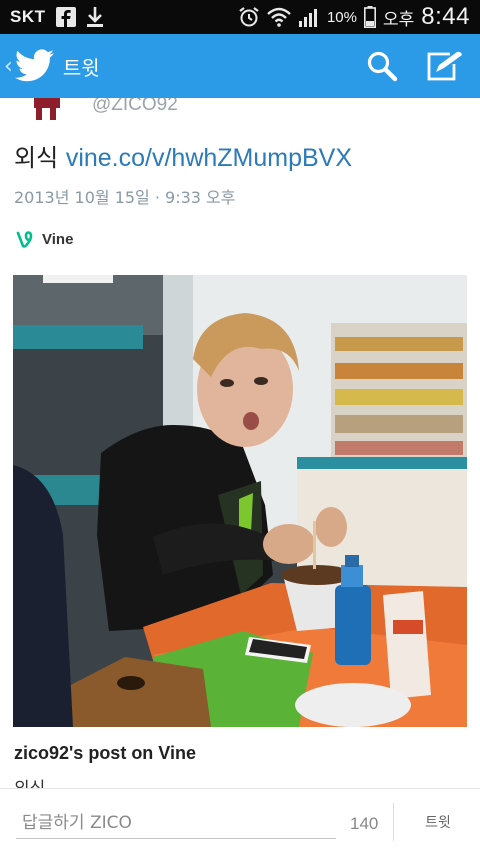 The height and width of the screenshot is (853, 480). Describe the element at coordinates (28, 16) in the screenshot. I see `carrier-label: SKT` at that location.